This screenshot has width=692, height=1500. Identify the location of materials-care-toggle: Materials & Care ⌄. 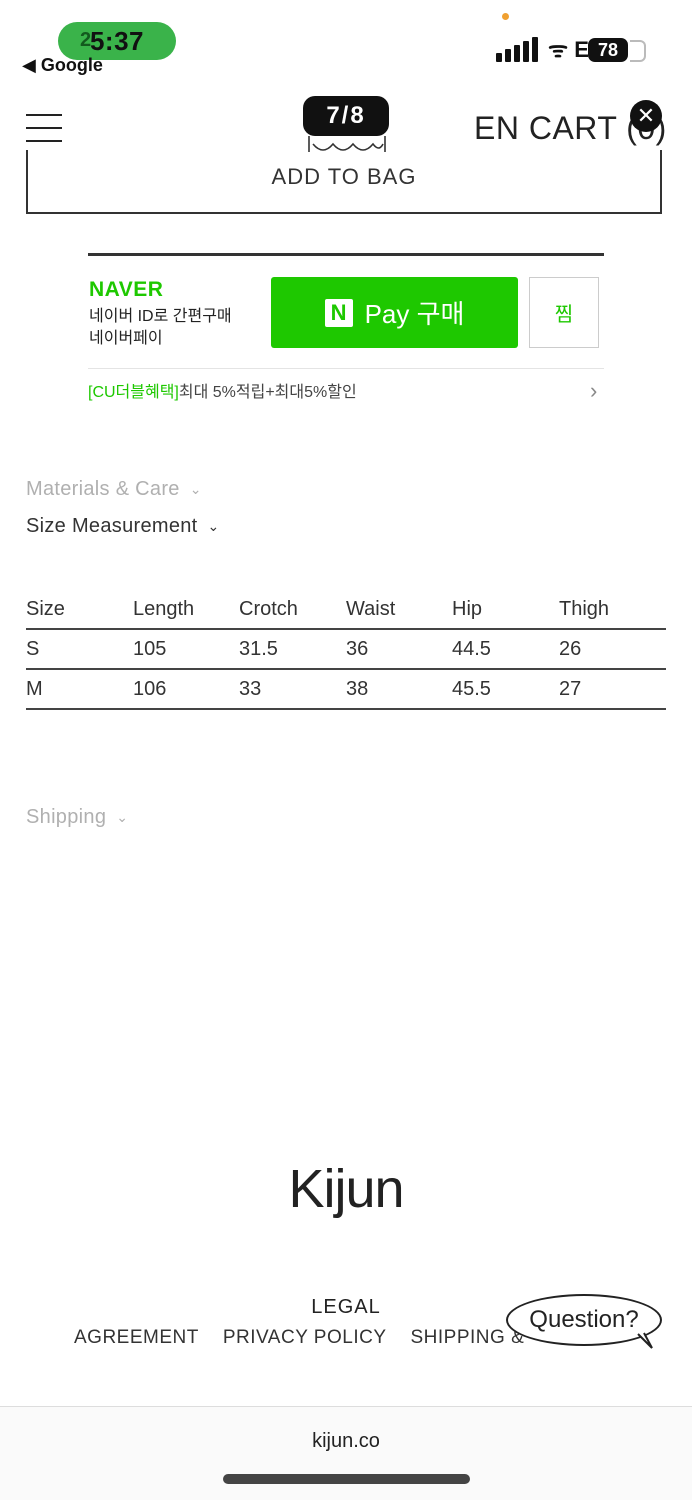
(114, 489).